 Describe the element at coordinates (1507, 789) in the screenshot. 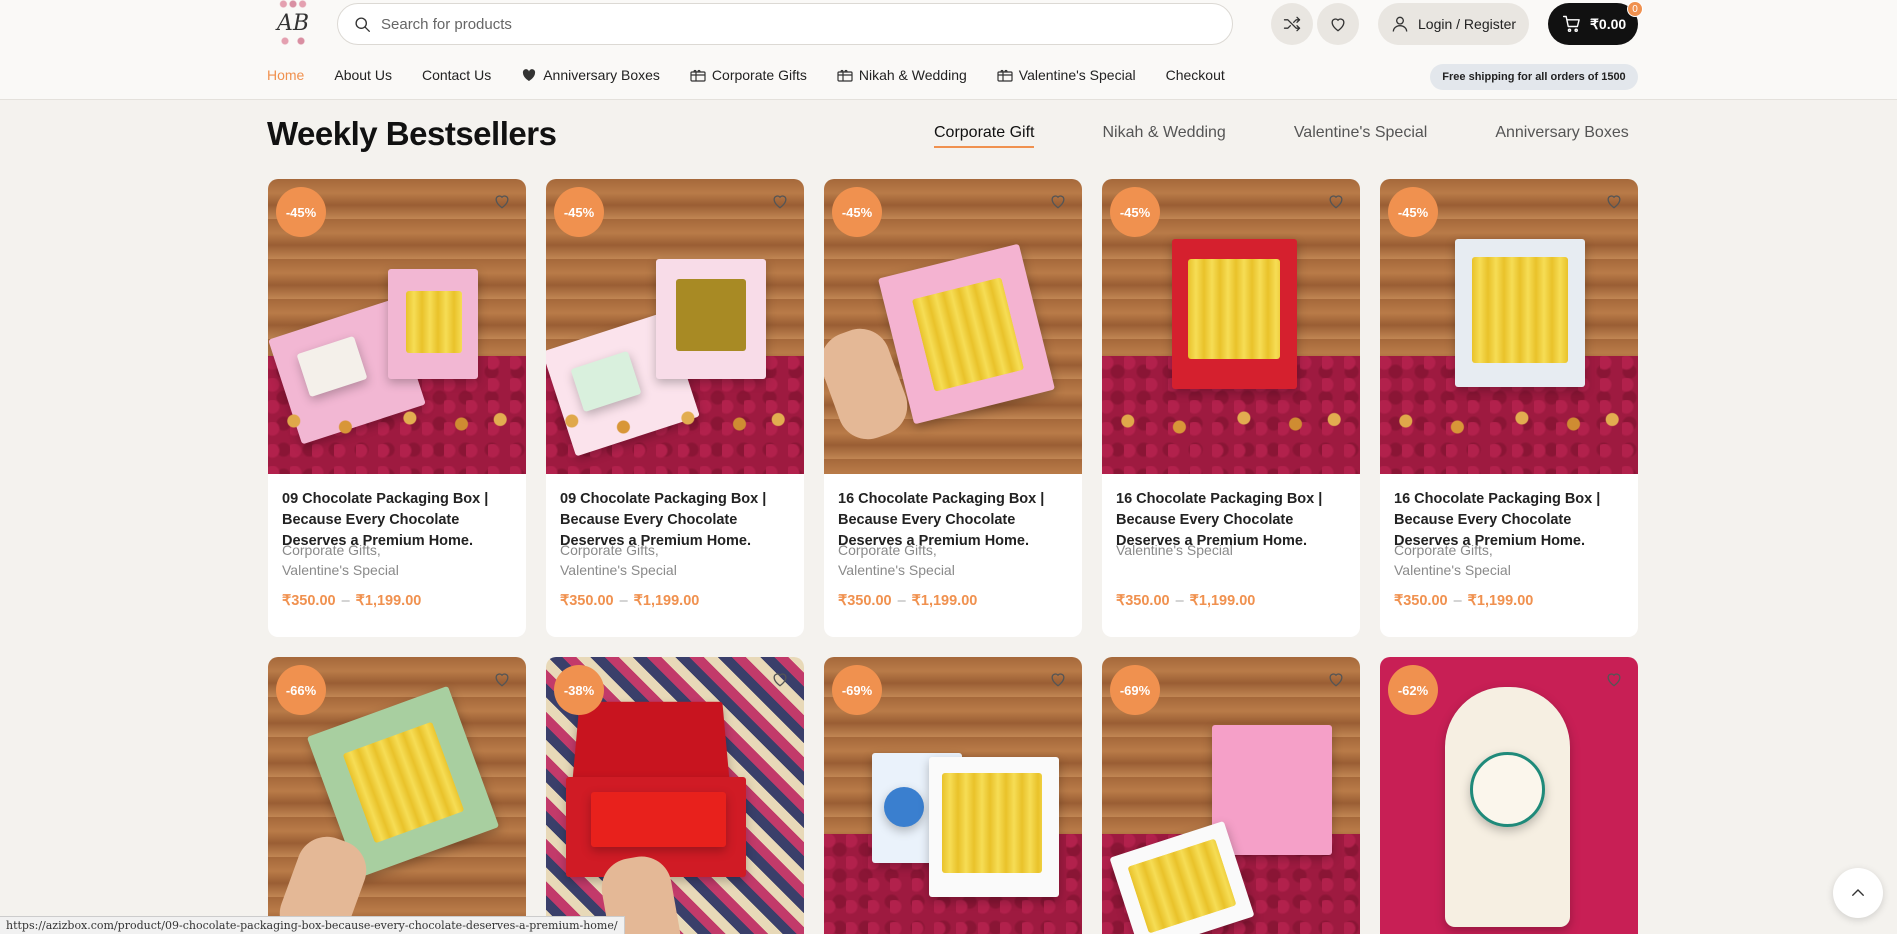

I see `box-emblem` at that location.